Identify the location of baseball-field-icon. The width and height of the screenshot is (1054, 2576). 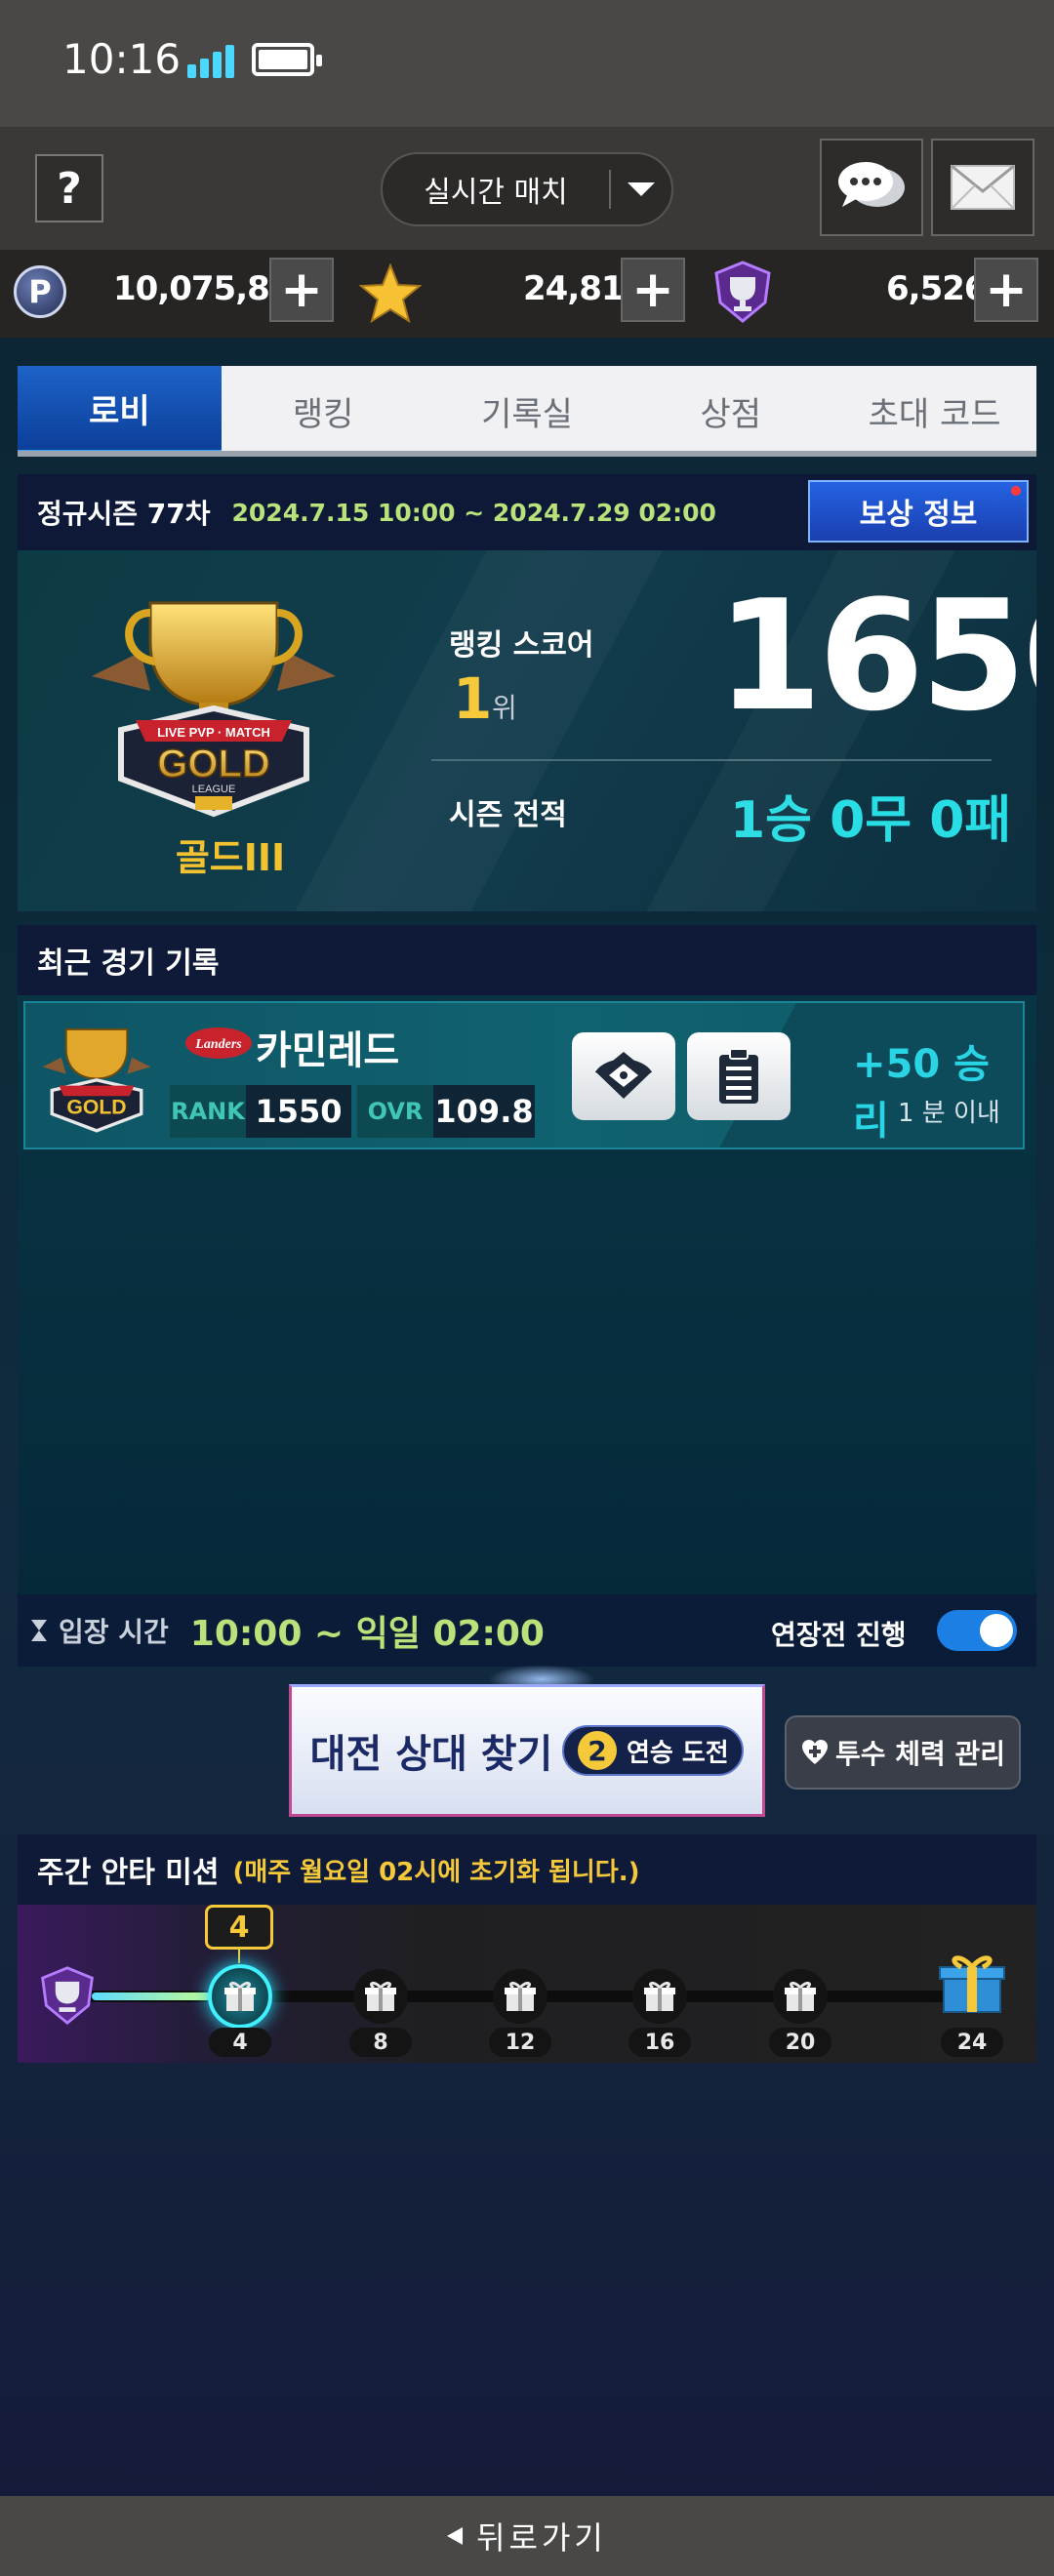
(623, 1075).